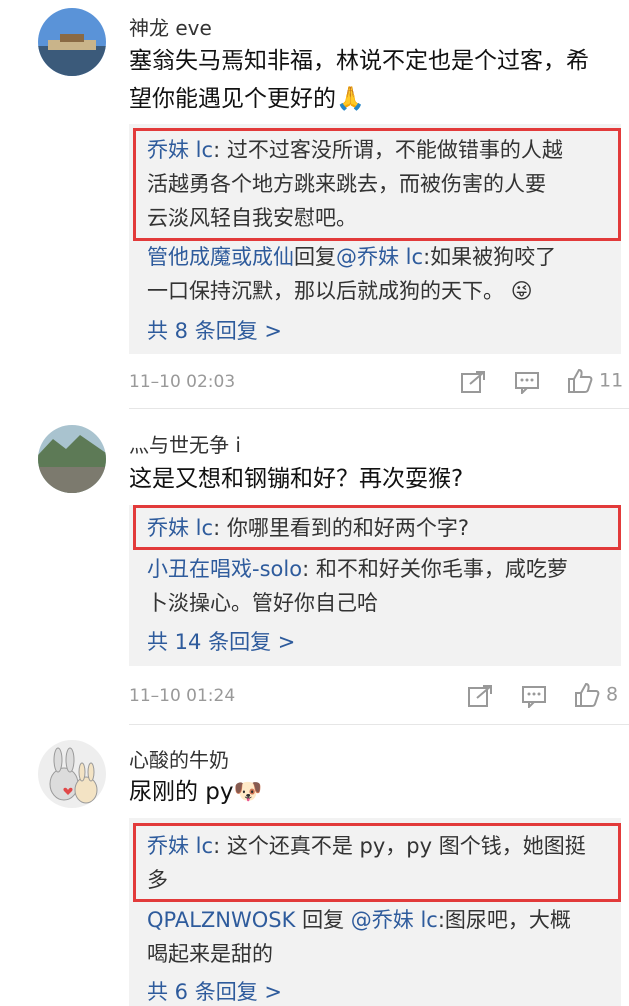  Describe the element at coordinates (252, 218) in the screenshot. I see `reply-line: 云淡风轻自我安慰吧。` at that location.